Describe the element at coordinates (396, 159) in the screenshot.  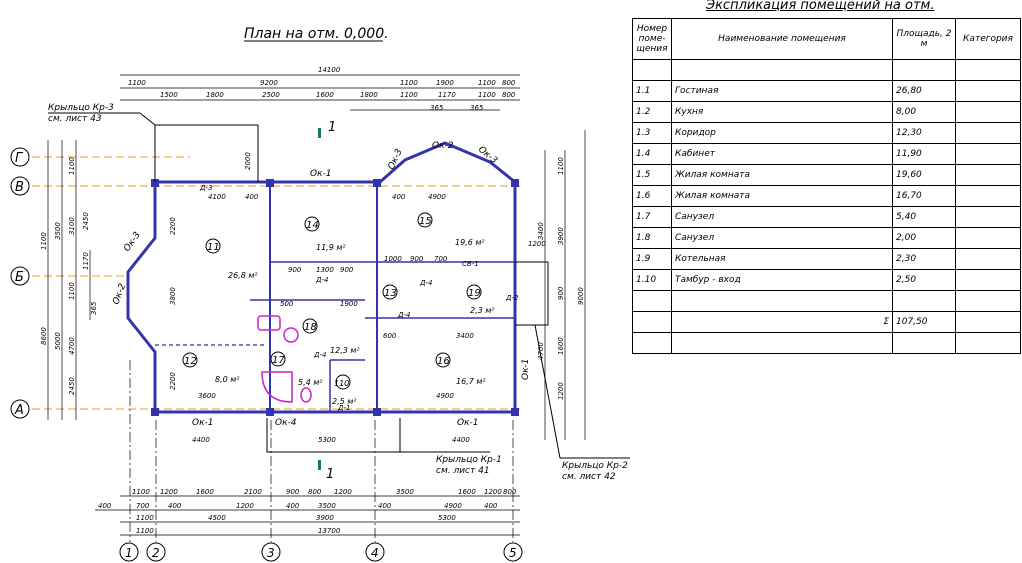
I see `window-label: Ок-3` at that location.